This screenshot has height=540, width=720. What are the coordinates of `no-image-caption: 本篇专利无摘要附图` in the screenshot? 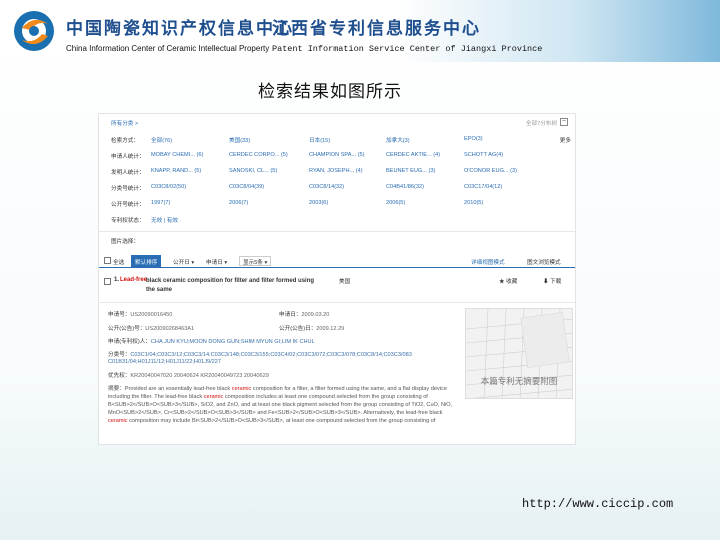 It's located at (519, 381).